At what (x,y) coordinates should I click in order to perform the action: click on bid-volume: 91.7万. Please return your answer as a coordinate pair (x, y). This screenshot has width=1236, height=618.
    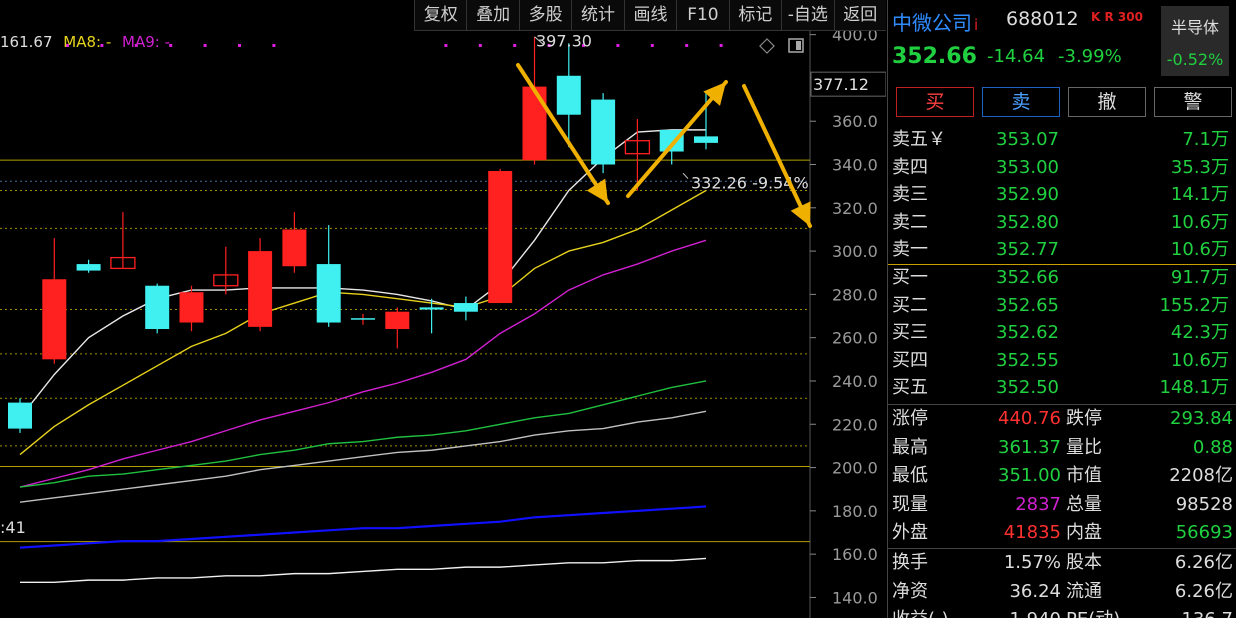
    Looking at the image, I should click on (1199, 277).